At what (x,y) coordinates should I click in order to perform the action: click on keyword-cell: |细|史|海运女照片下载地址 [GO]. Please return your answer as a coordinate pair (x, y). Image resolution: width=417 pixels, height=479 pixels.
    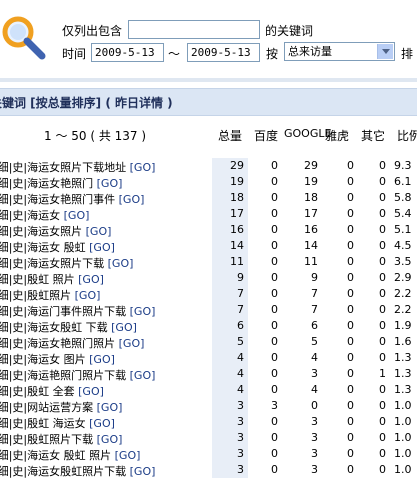
    Looking at the image, I should click on (77, 167).